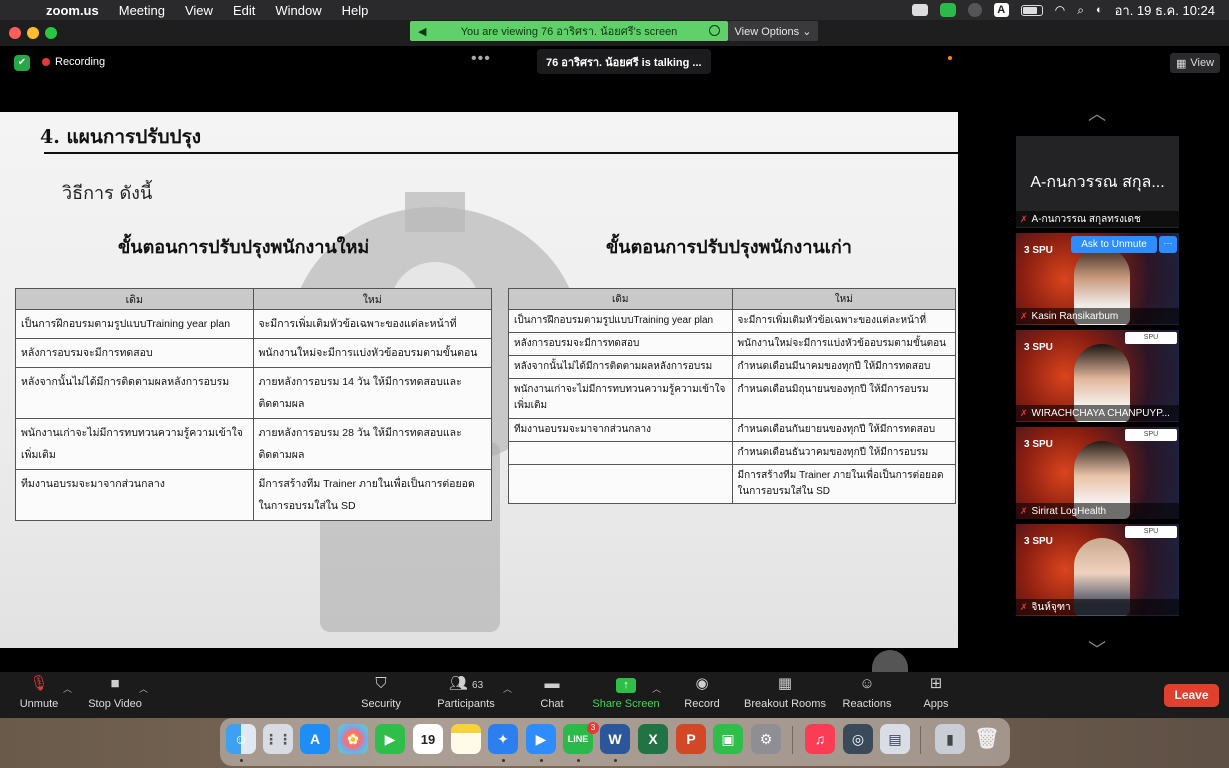 This screenshot has height=768, width=1229. I want to click on line-status-icon, so click(947, 10).